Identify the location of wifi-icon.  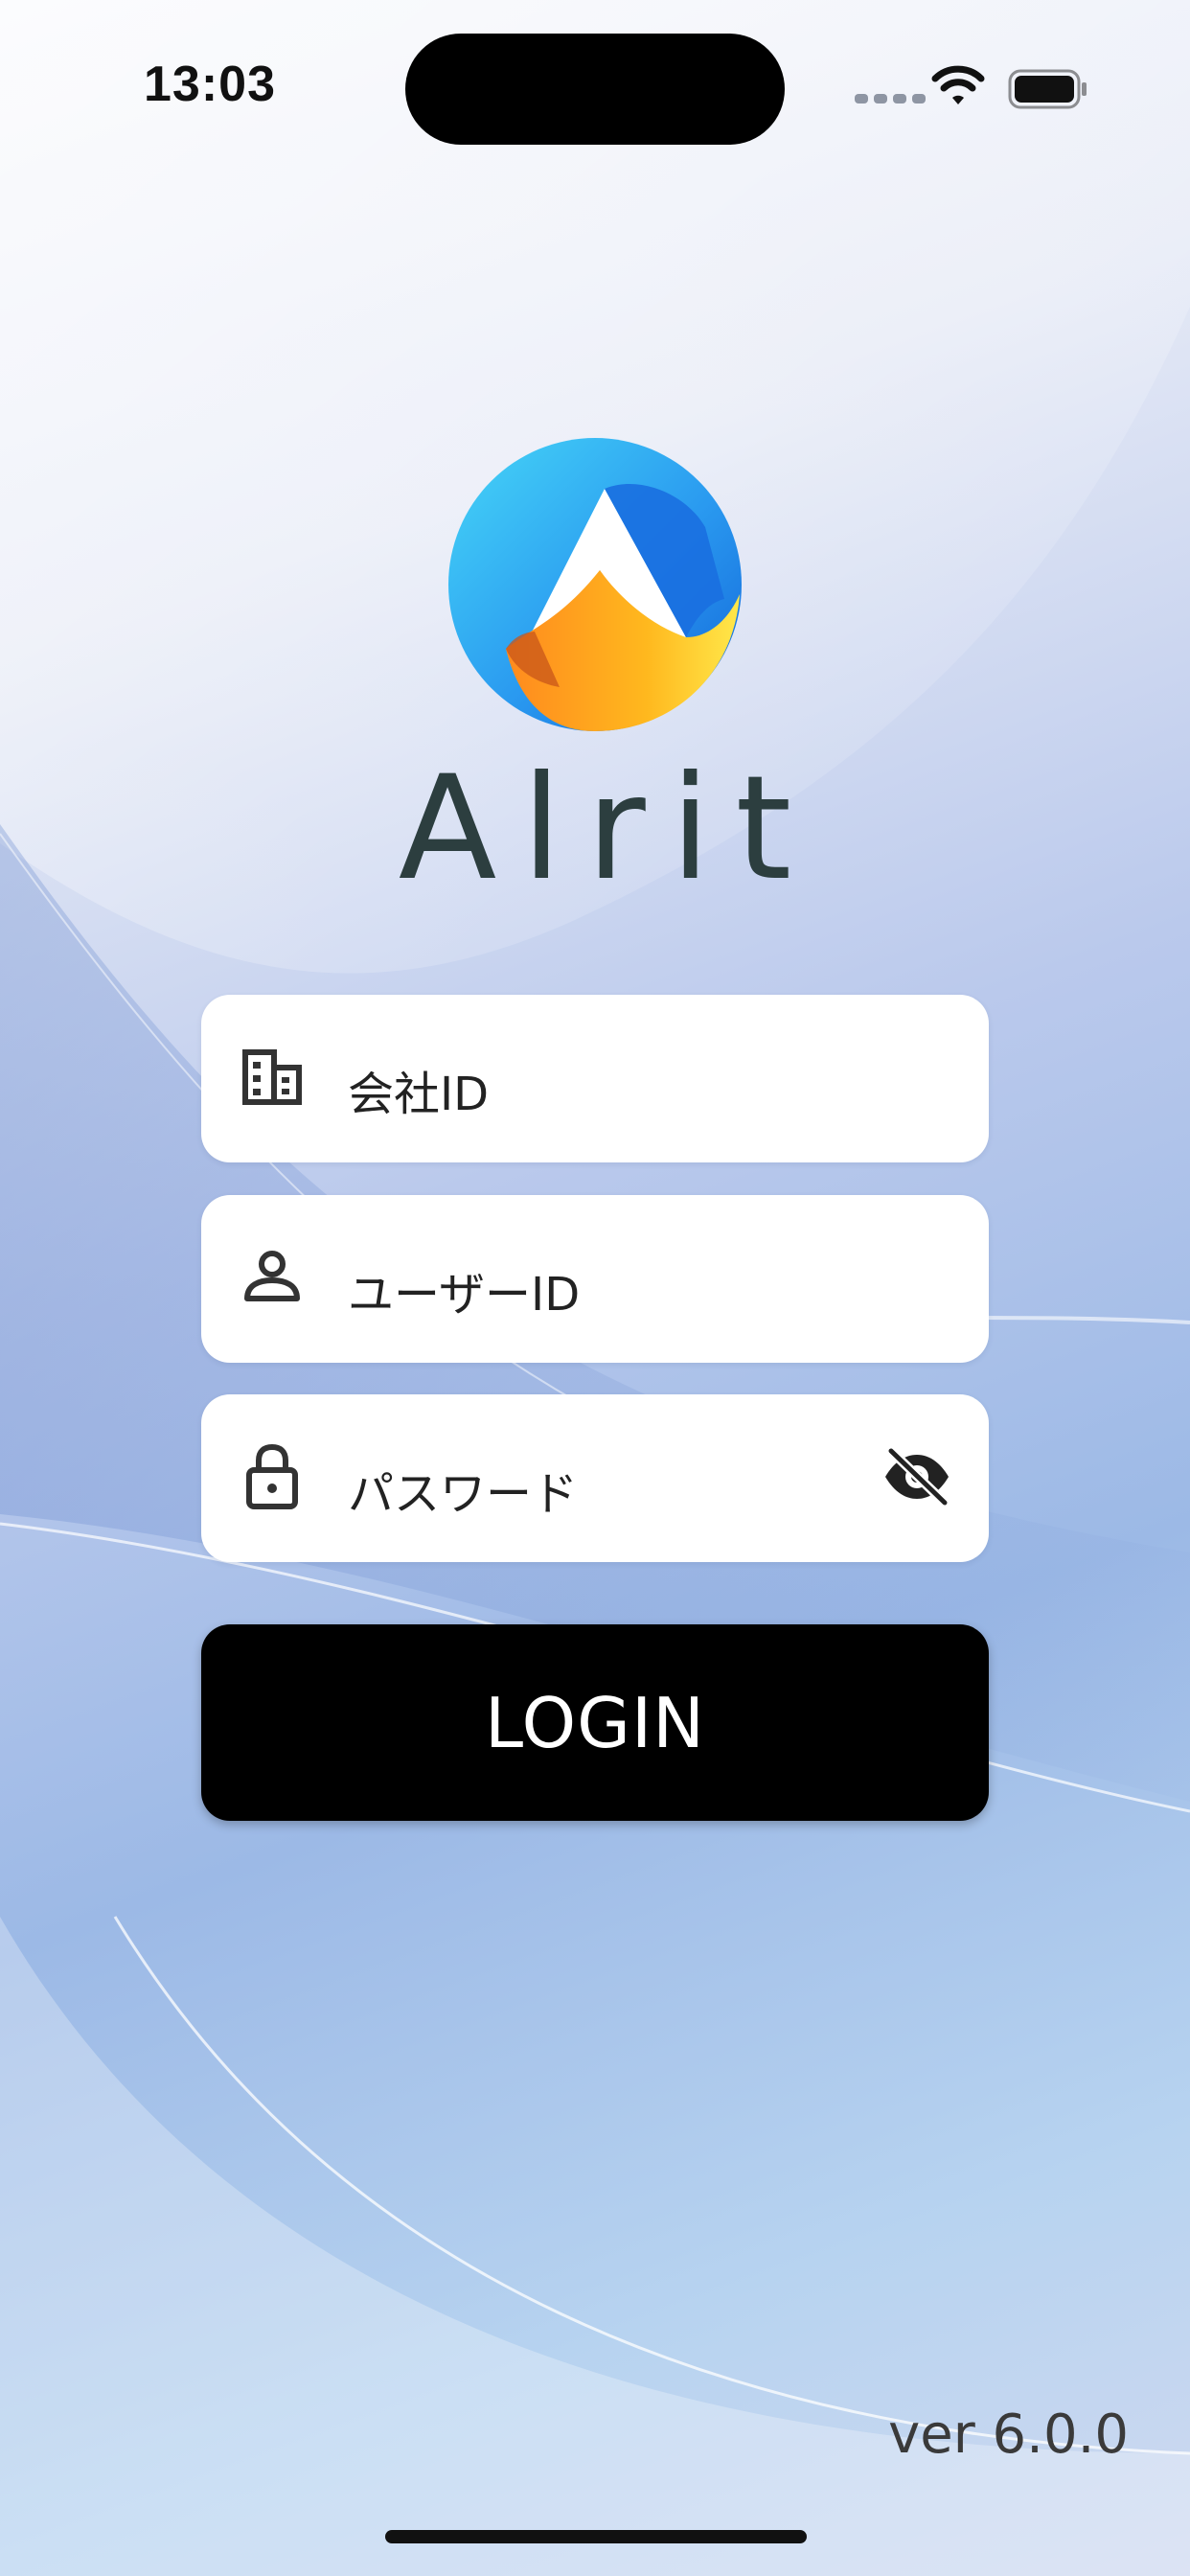
(958, 88).